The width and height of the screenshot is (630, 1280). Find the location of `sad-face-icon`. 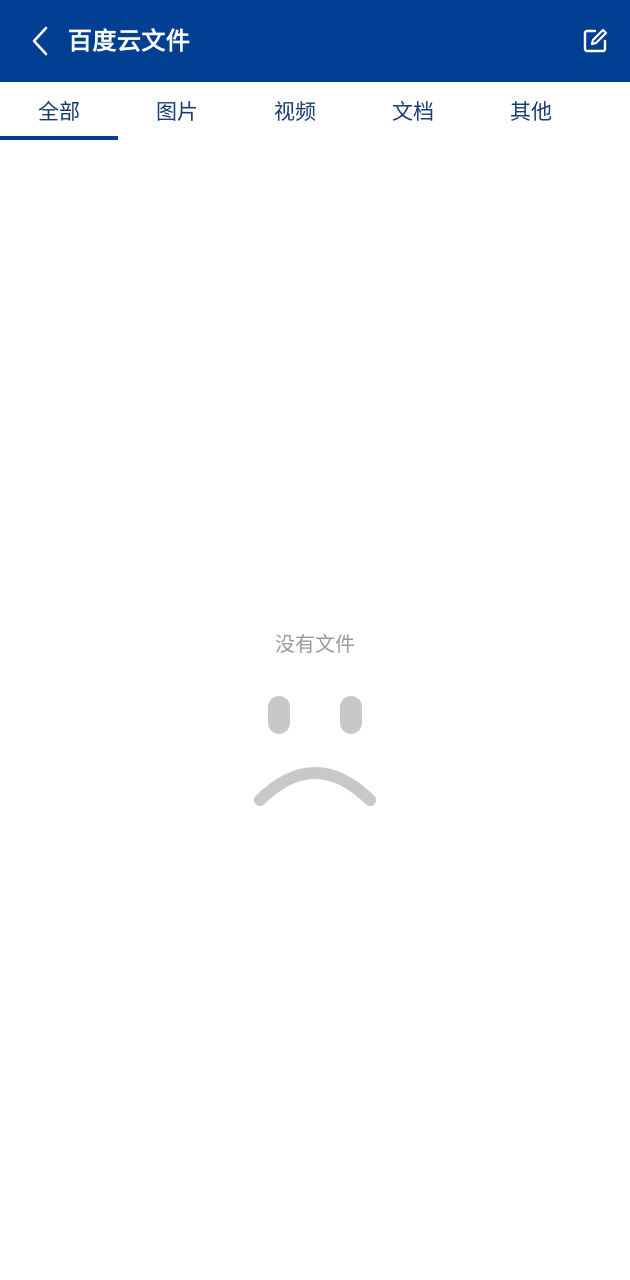

sad-face-icon is located at coordinates (315, 751).